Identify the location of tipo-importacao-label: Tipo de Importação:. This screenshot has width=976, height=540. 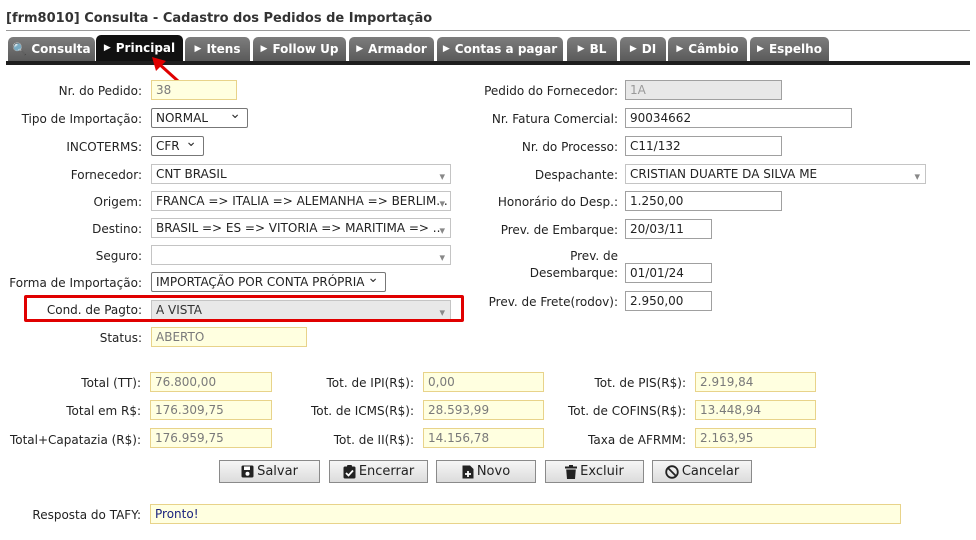
(81, 119).